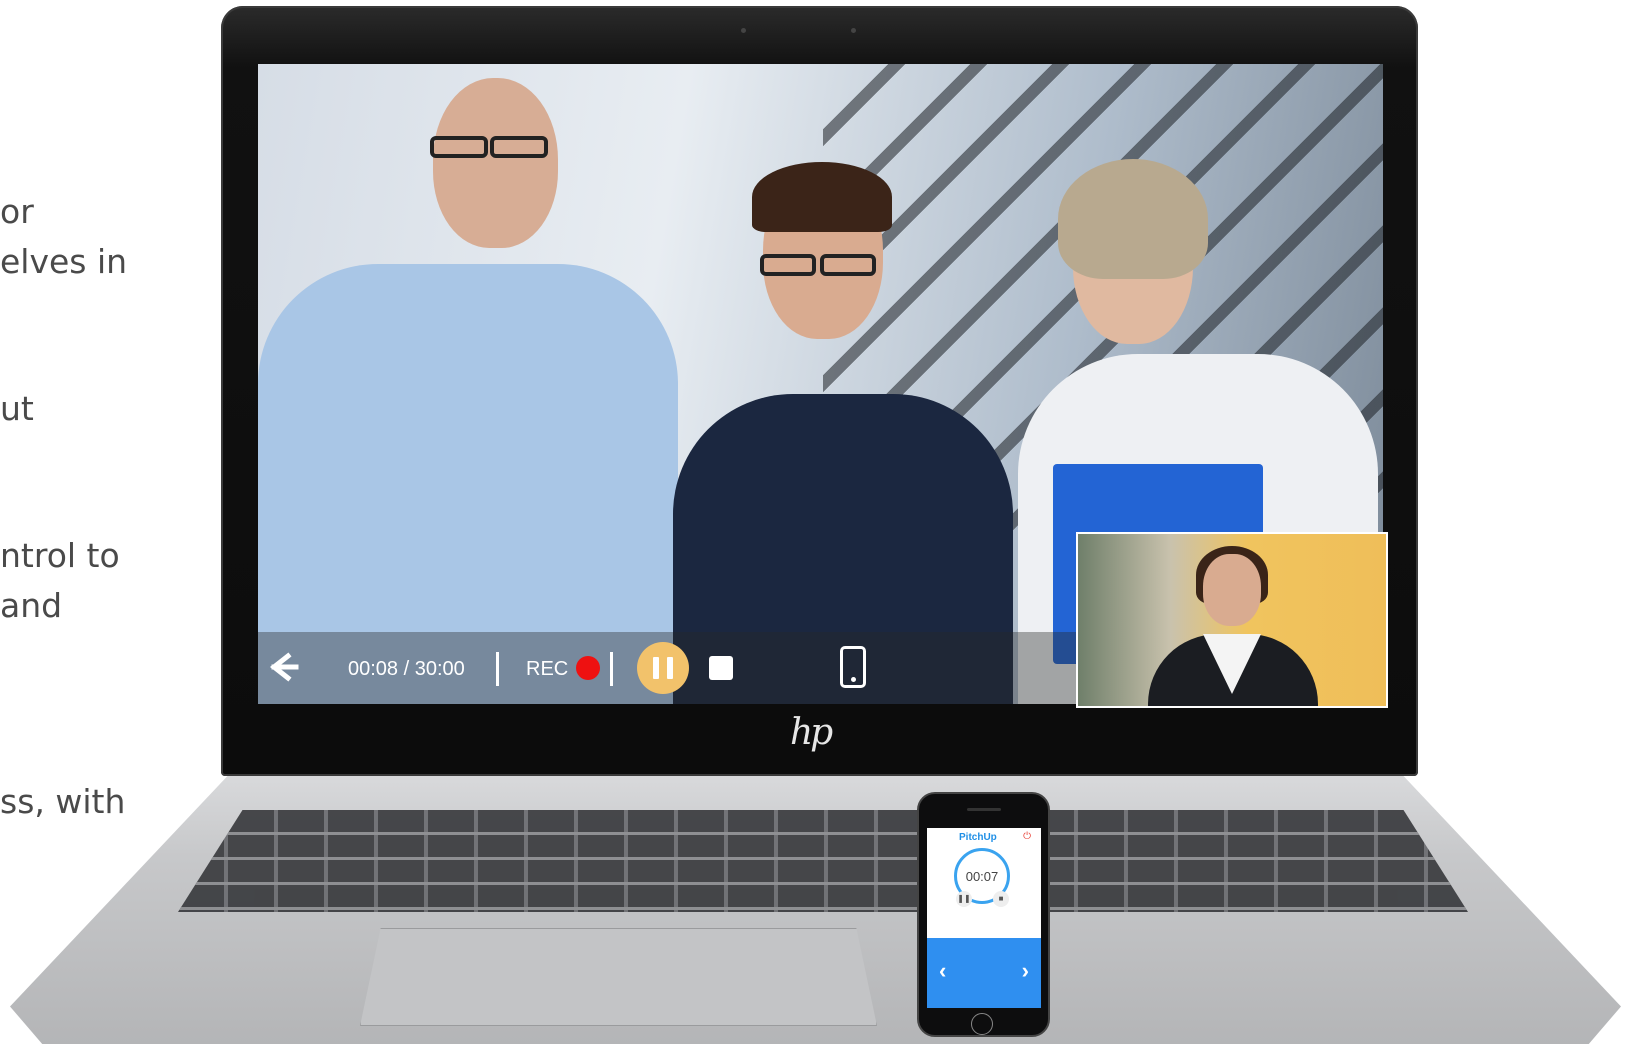 This screenshot has height=1054, width=1631. Describe the element at coordinates (982, 876) in the screenshot. I see `app-timer: 00:07` at that location.